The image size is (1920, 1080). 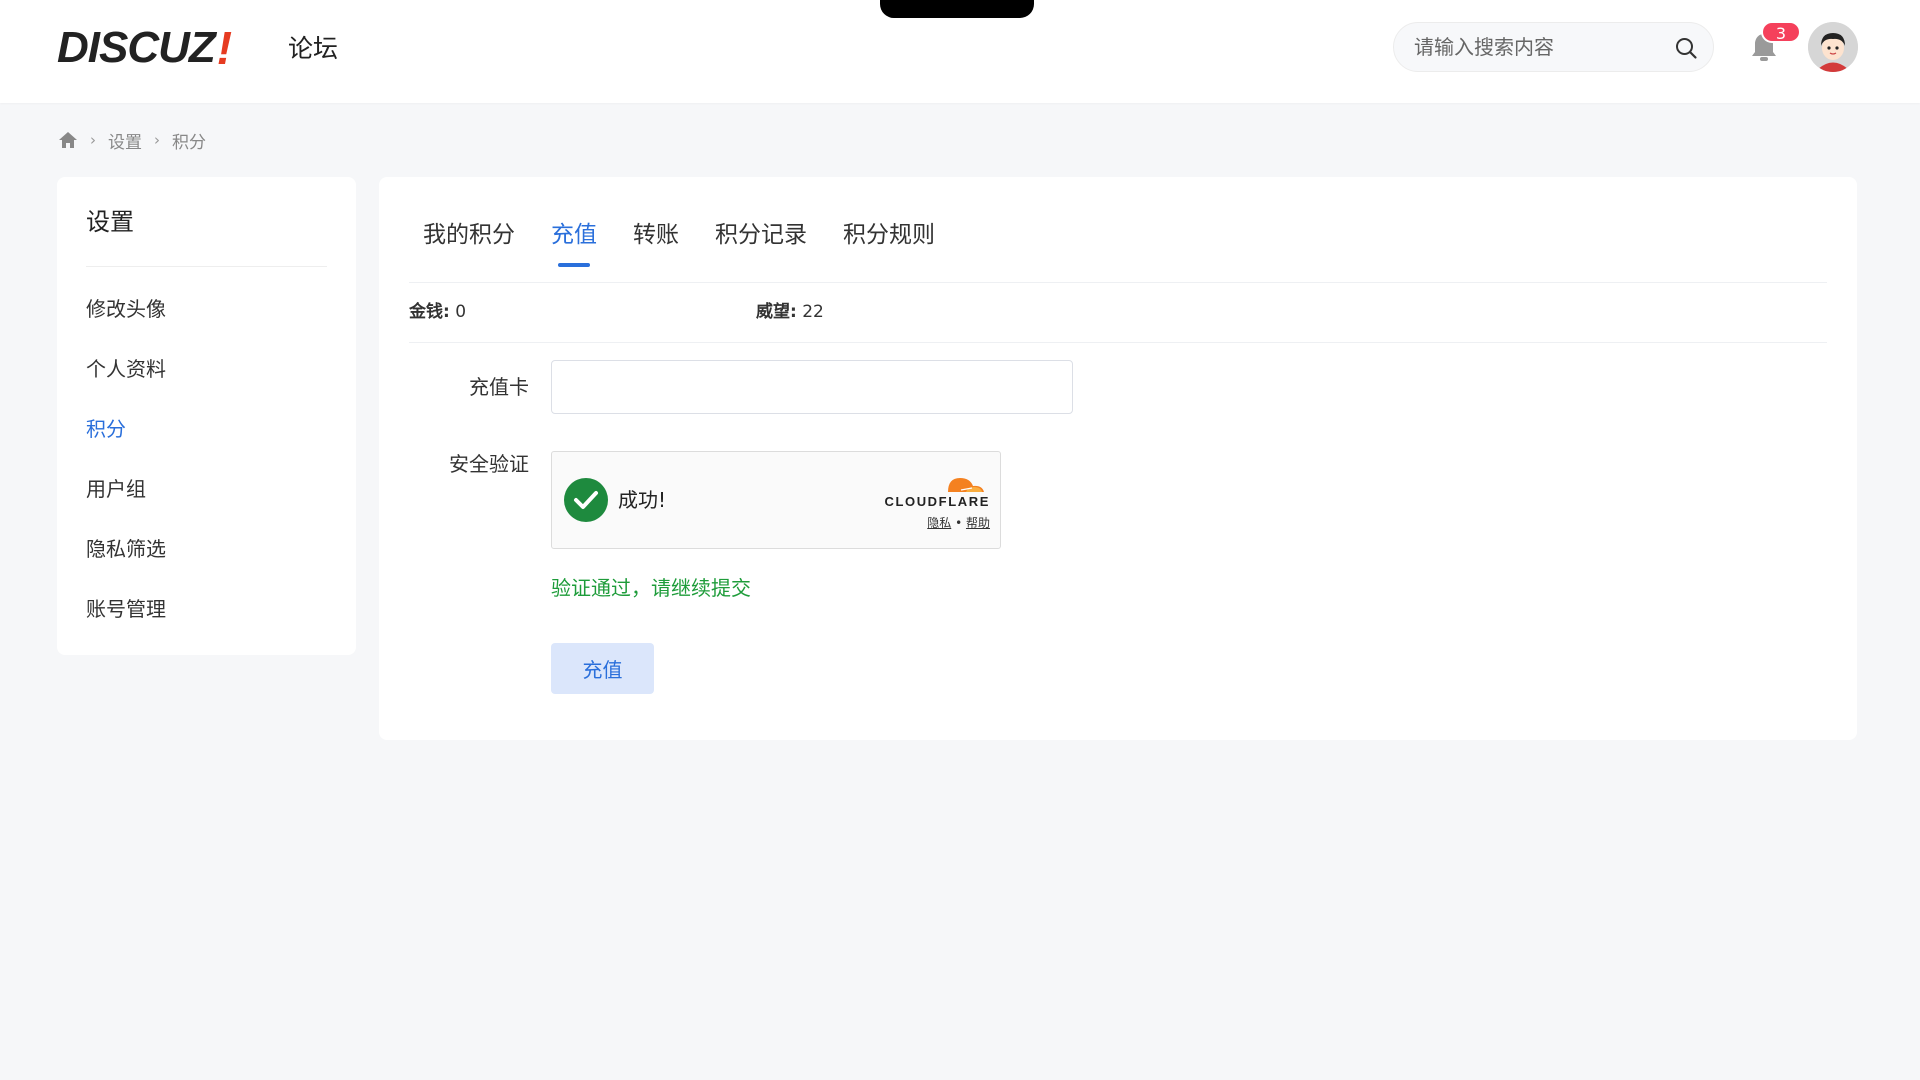 I want to click on help-link: 帮助, so click(x=978, y=523).